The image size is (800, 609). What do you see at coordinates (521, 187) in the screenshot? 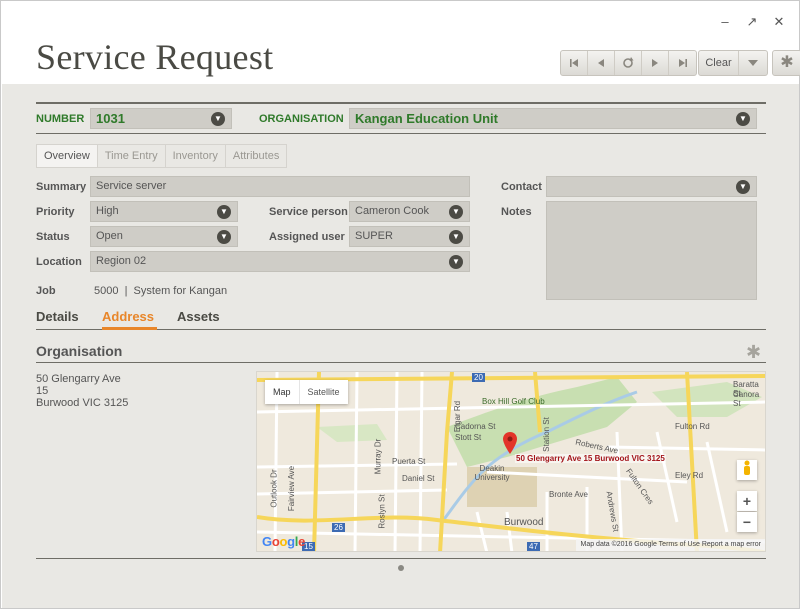
I see `contact-label: Contact` at bounding box center [521, 187].